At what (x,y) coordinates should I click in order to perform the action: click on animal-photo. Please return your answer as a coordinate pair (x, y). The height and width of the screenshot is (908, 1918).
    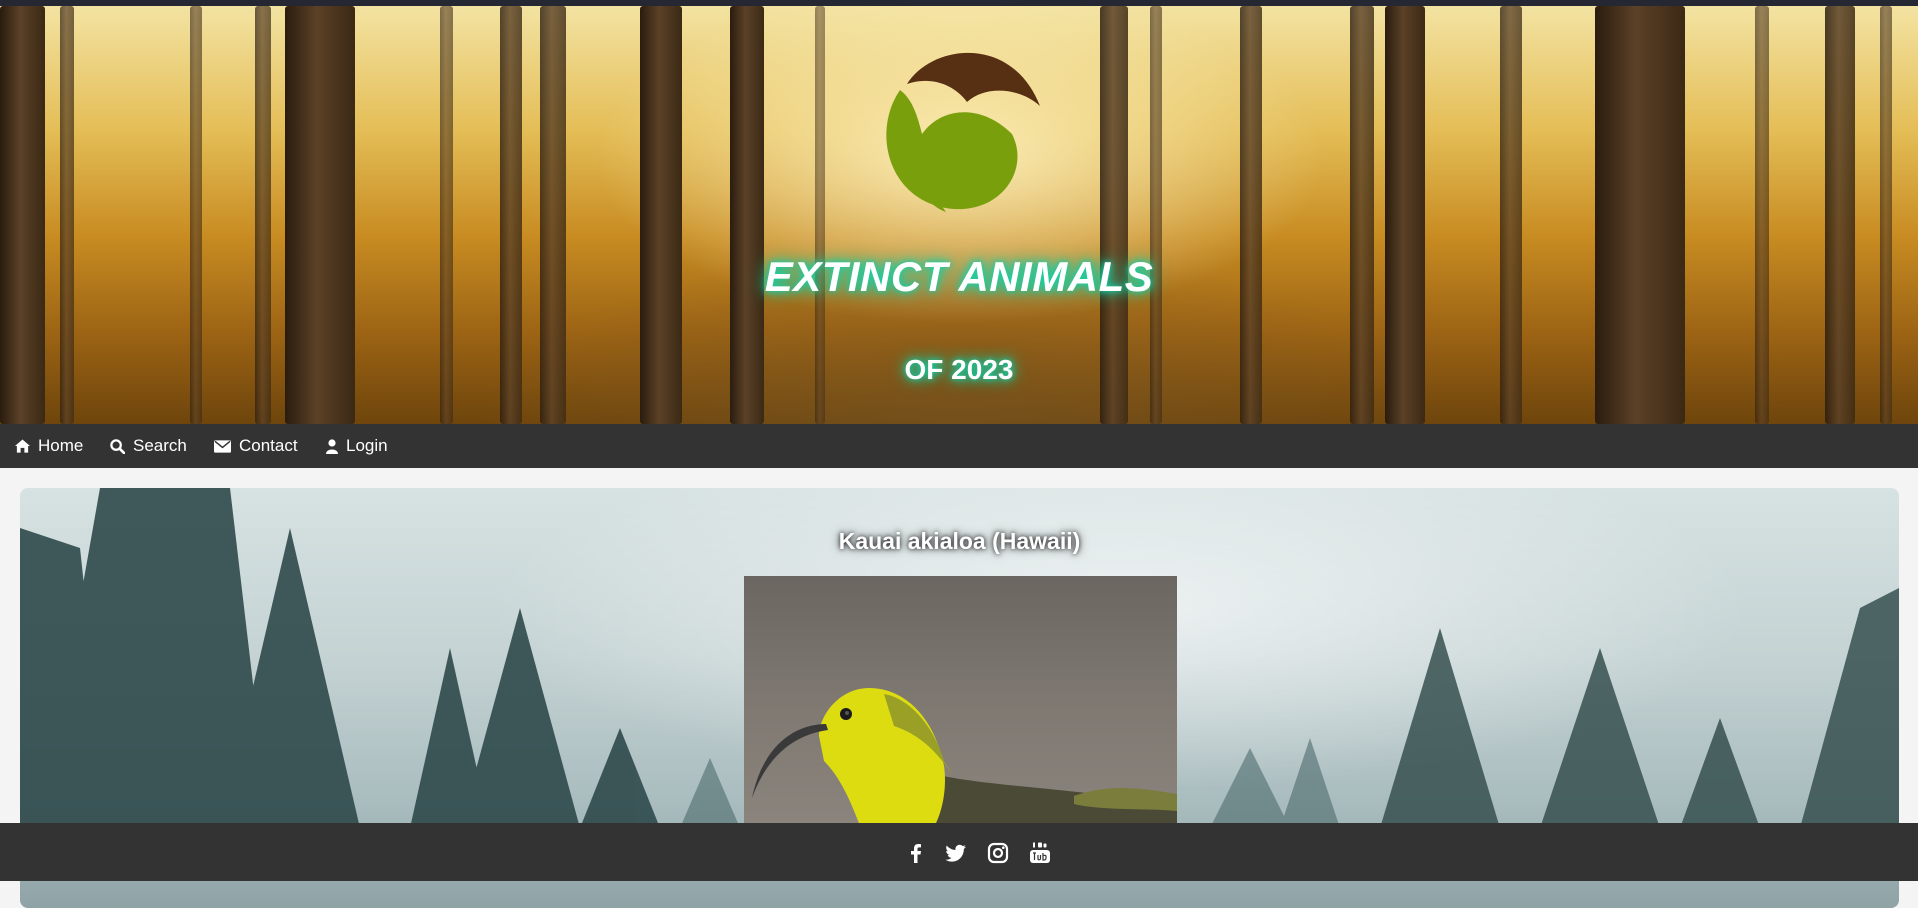
    Looking at the image, I should click on (960, 706).